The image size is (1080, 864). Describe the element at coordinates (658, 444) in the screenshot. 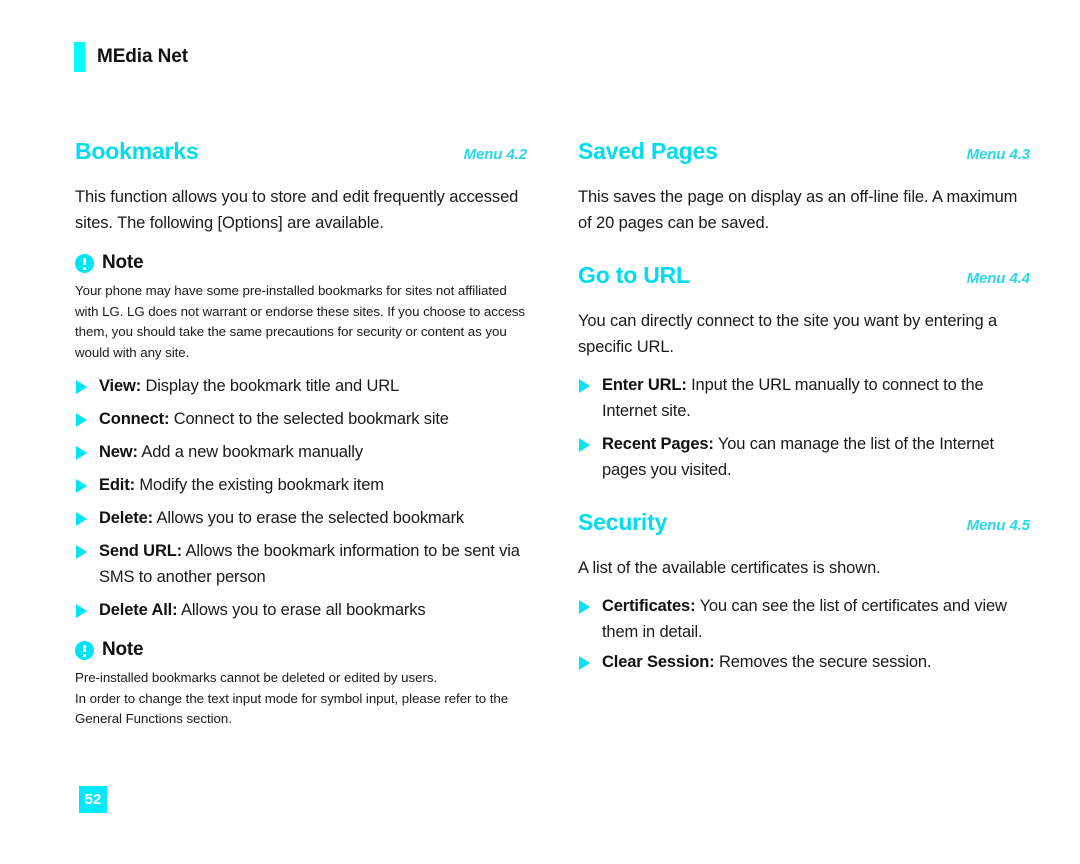

I see `list-item-label: Recent Pages:` at that location.